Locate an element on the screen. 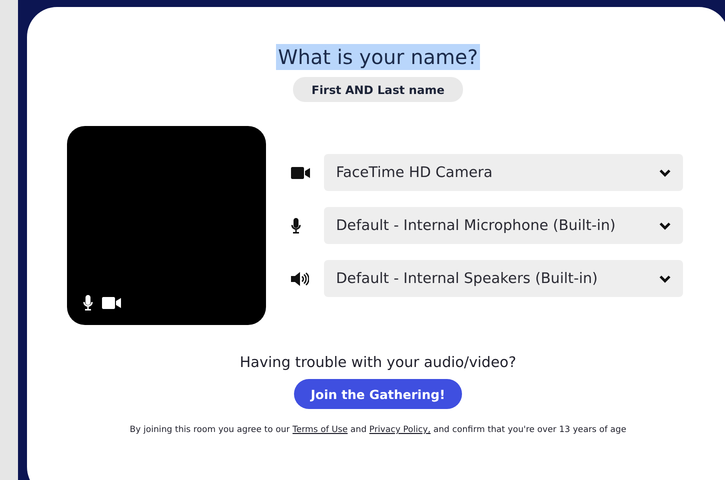 This screenshot has width=725, height=480. consent-text: By joining this room you agree to our Terms of Use and Privacy Policy, and confirm that you're over 13 years of age is located at coordinates (378, 430).